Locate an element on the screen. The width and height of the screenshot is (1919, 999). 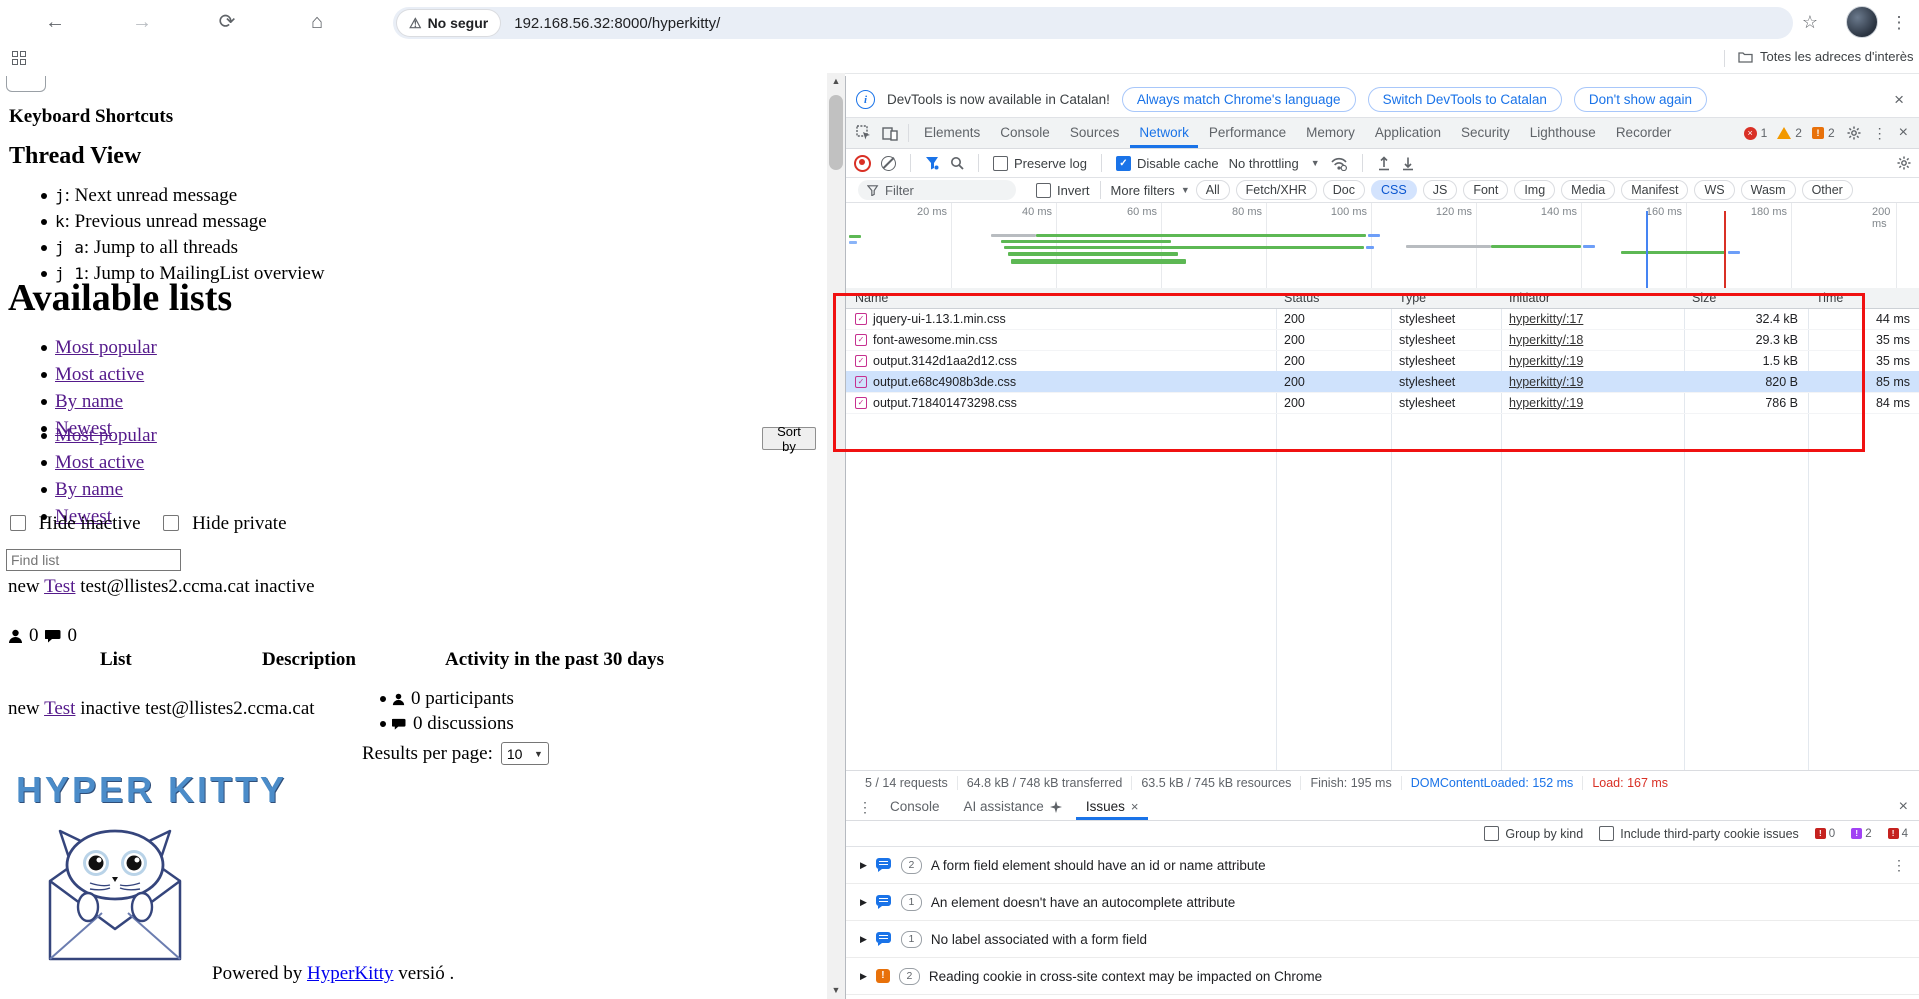
tab-security: Security is located at coordinates (1485, 133).